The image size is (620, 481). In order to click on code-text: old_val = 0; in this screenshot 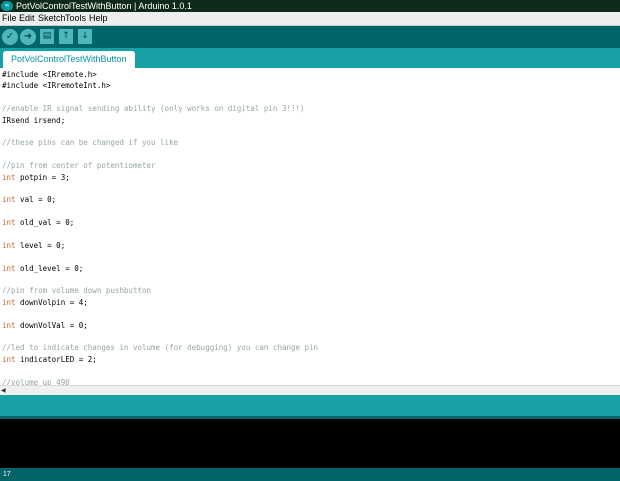, I will do `click(45, 223)`.